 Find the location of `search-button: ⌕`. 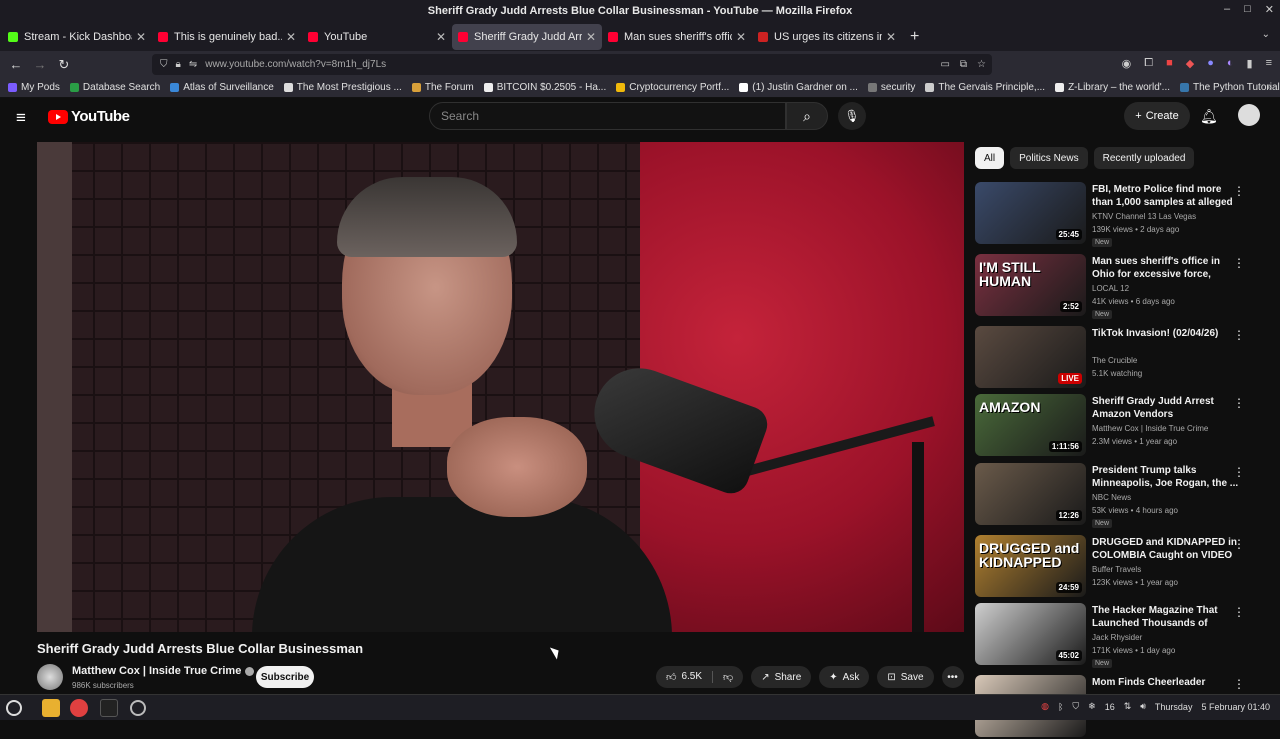

search-button: ⌕ is located at coordinates (807, 116).